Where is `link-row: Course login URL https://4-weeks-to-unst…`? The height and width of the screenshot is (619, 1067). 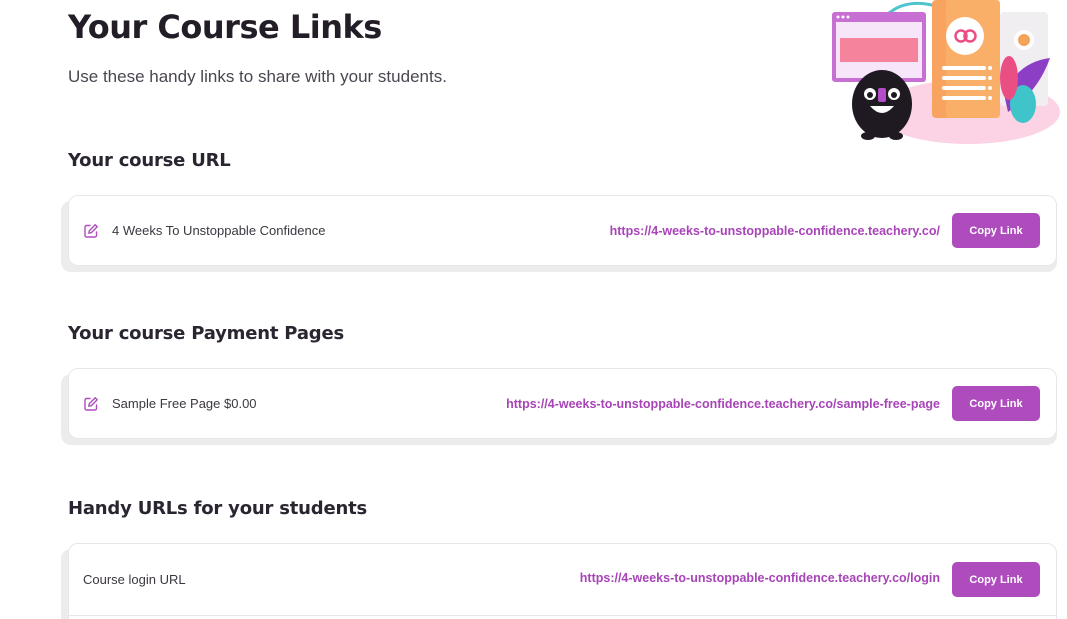
link-row: Course login URL https://4-weeks-to-unst… is located at coordinates (562, 581).